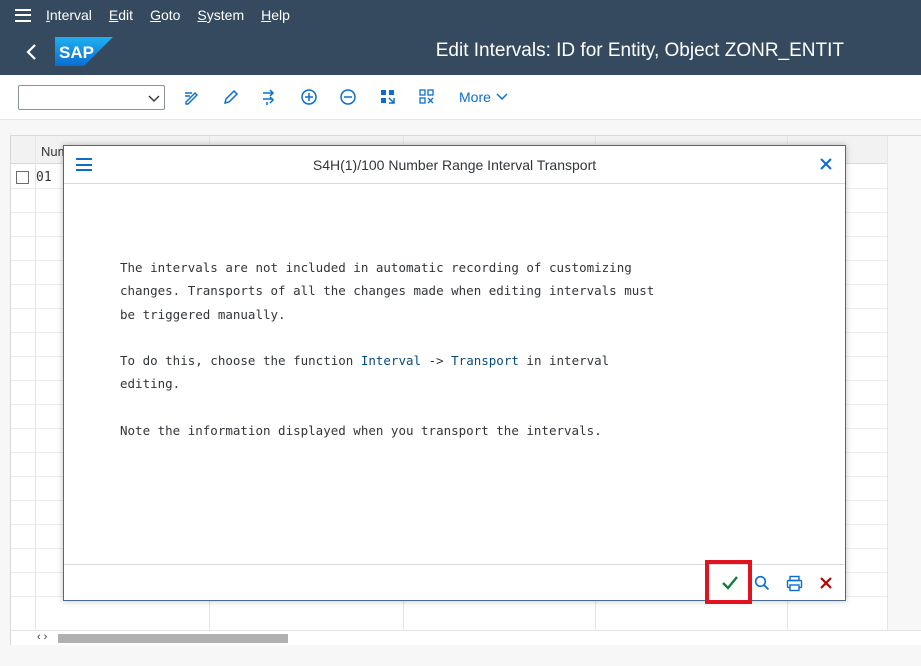 Image resolution: width=921 pixels, height=666 pixels. Describe the element at coordinates (165, 15) in the screenshot. I see `menu-goto: Goto` at that location.